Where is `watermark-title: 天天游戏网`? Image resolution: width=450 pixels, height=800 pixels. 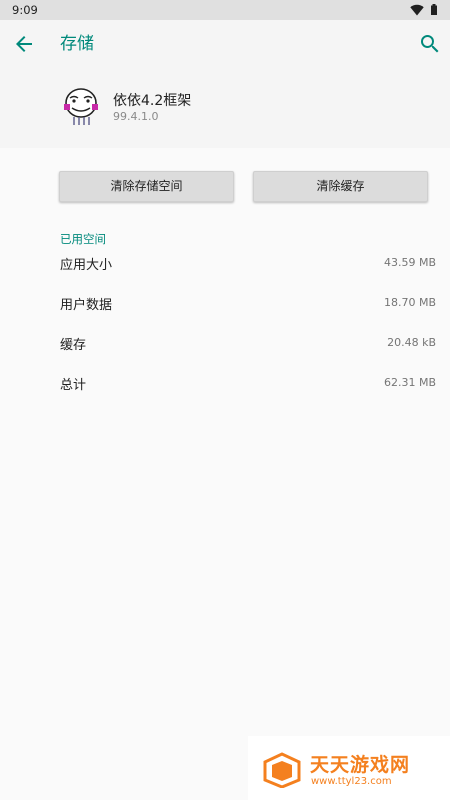 watermark-title: 天天游戏网 is located at coordinates (360, 765).